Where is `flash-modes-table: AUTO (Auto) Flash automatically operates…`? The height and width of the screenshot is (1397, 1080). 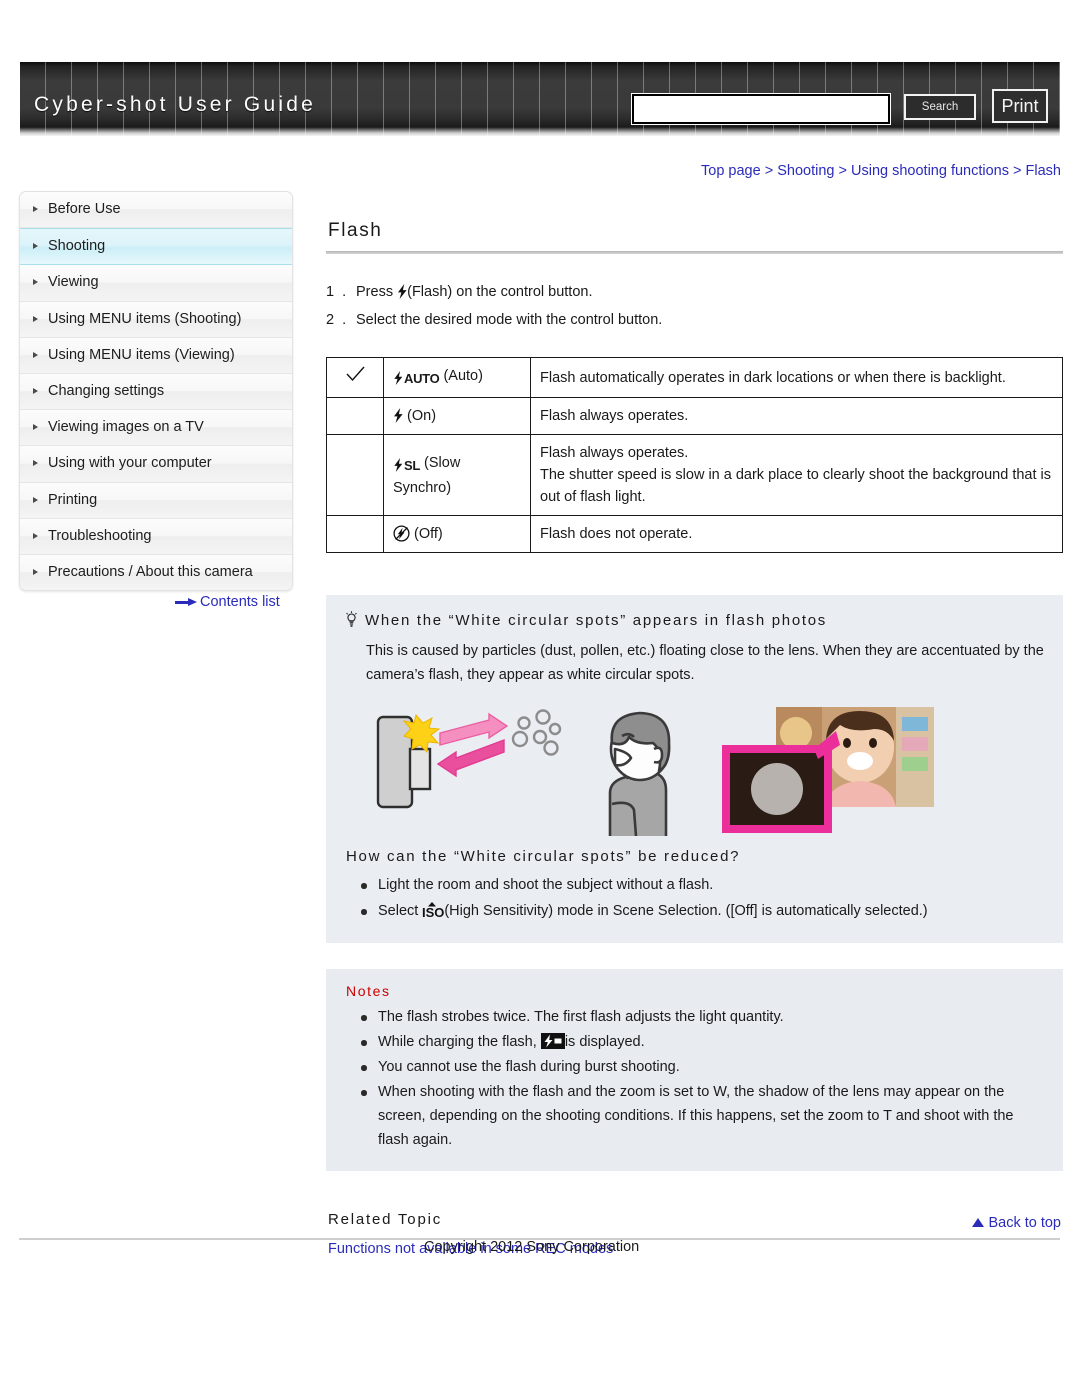 flash-modes-table: AUTO (Auto) Flash automatically operates… is located at coordinates (694, 455).